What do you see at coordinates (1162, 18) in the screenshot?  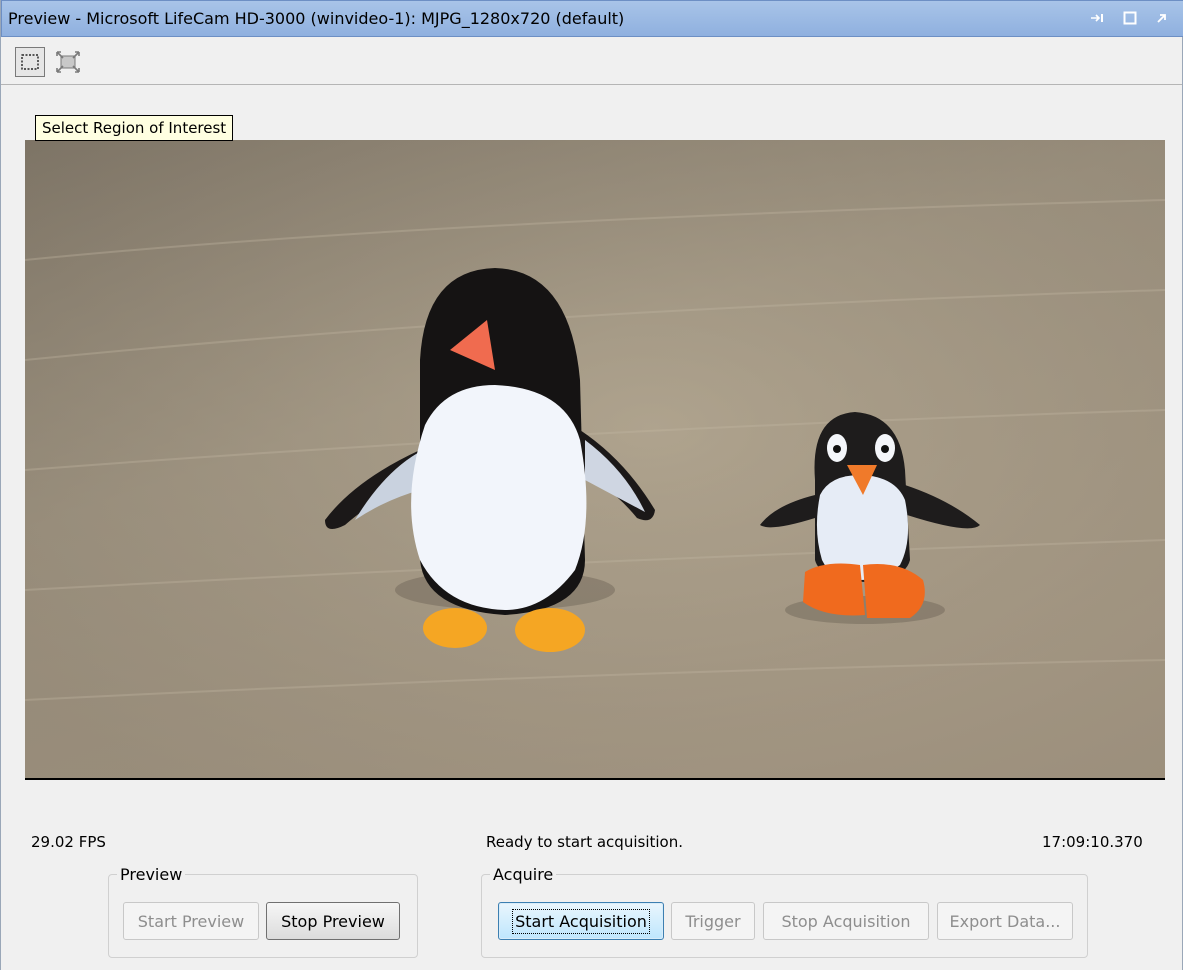 I see `undock-icon` at bounding box center [1162, 18].